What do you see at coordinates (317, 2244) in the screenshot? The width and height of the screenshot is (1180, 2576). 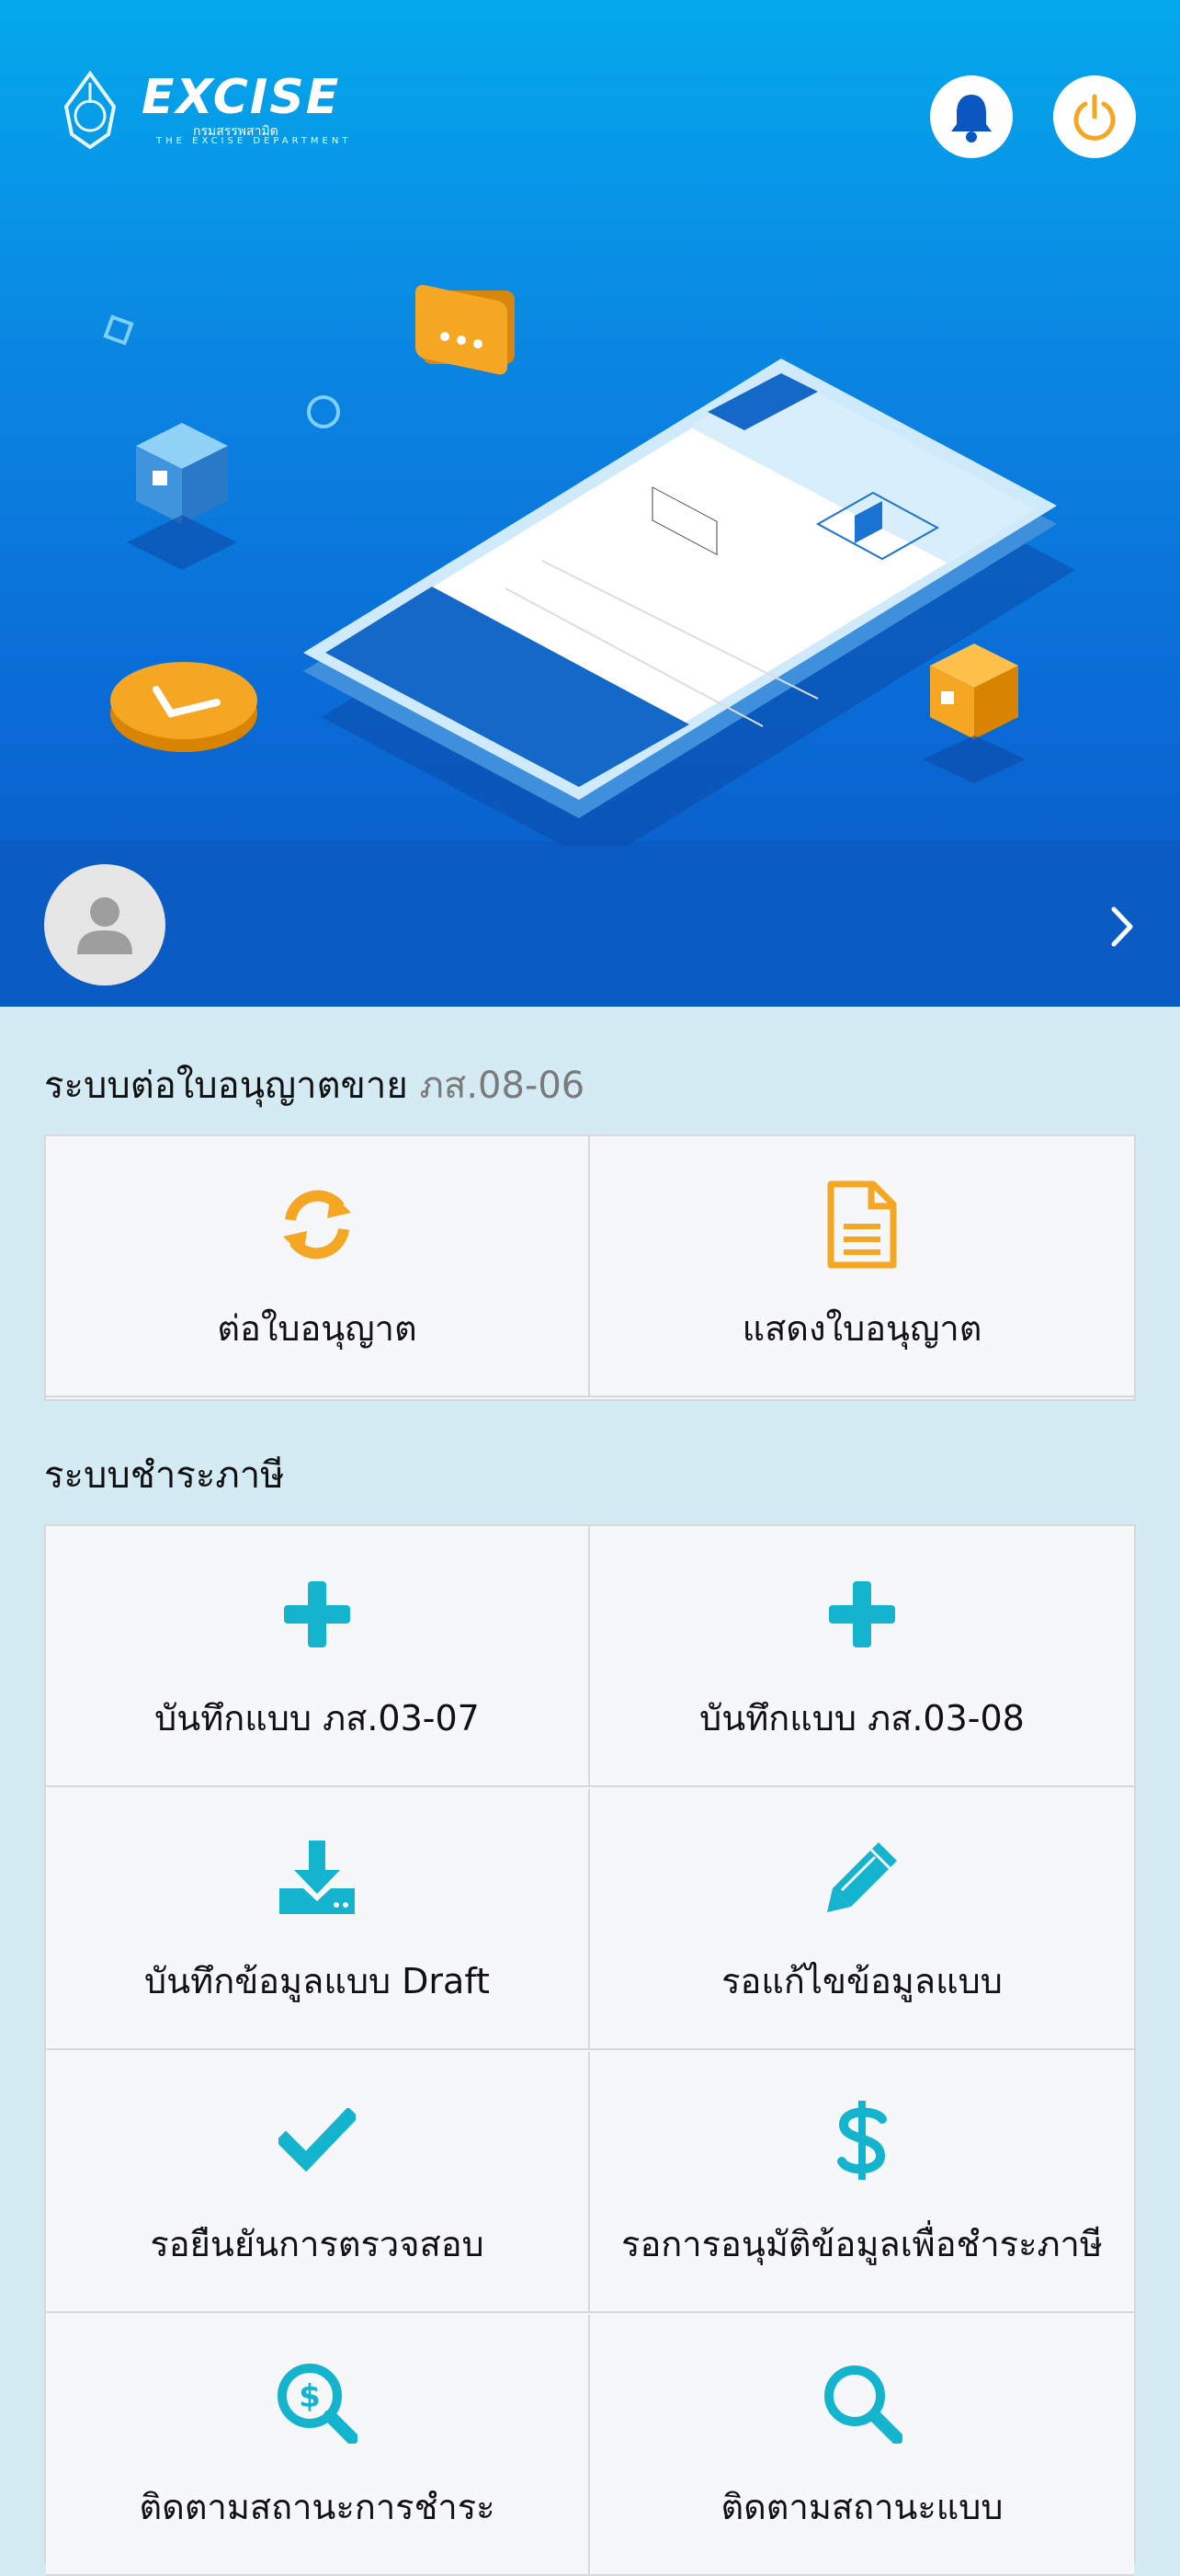 I see `pending-verify-label: รอยืนยันการตรวจสอบ` at bounding box center [317, 2244].